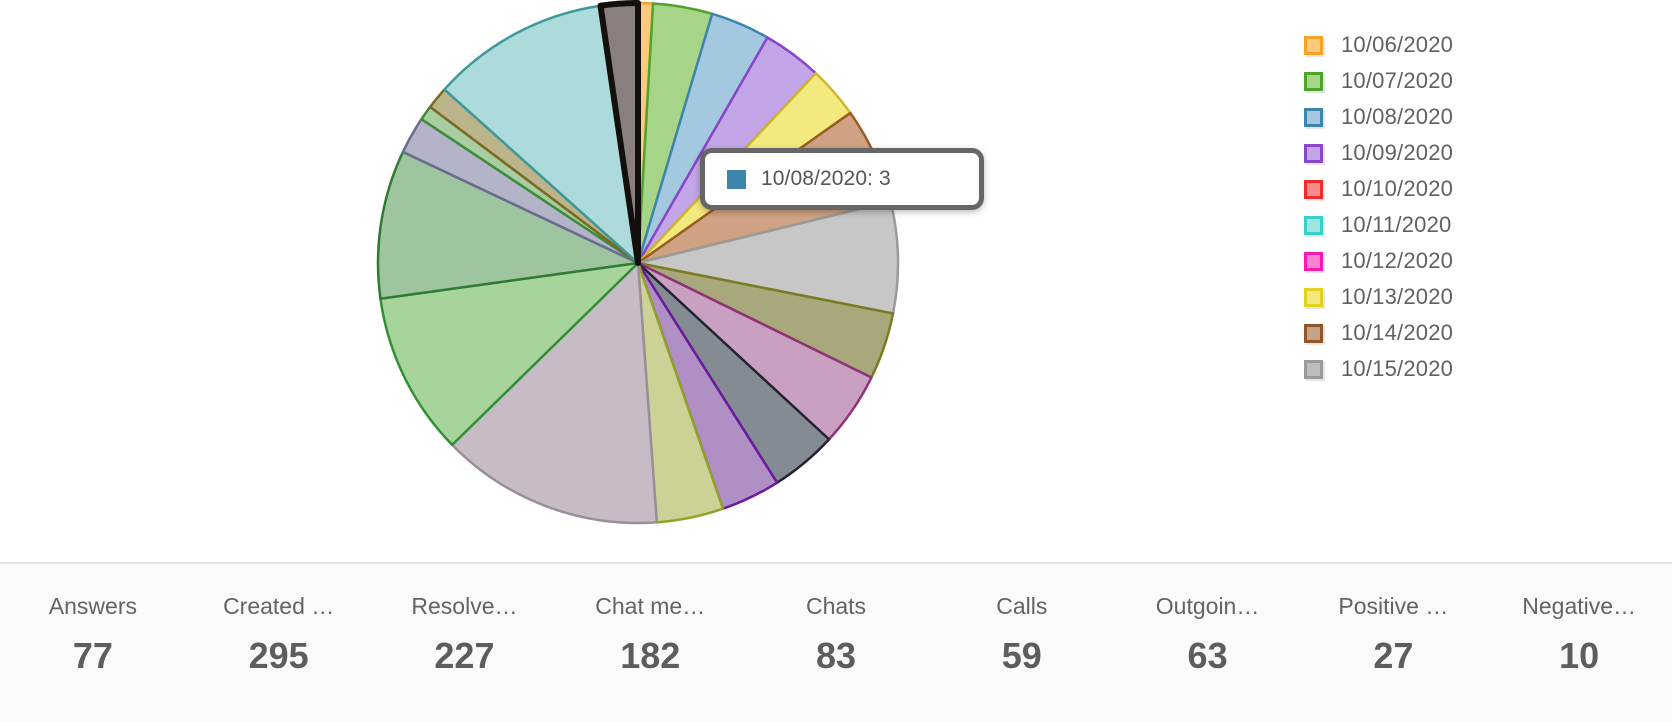 The image size is (1672, 722). I want to click on legend-item-label: 10/14/2020, so click(1397, 332).